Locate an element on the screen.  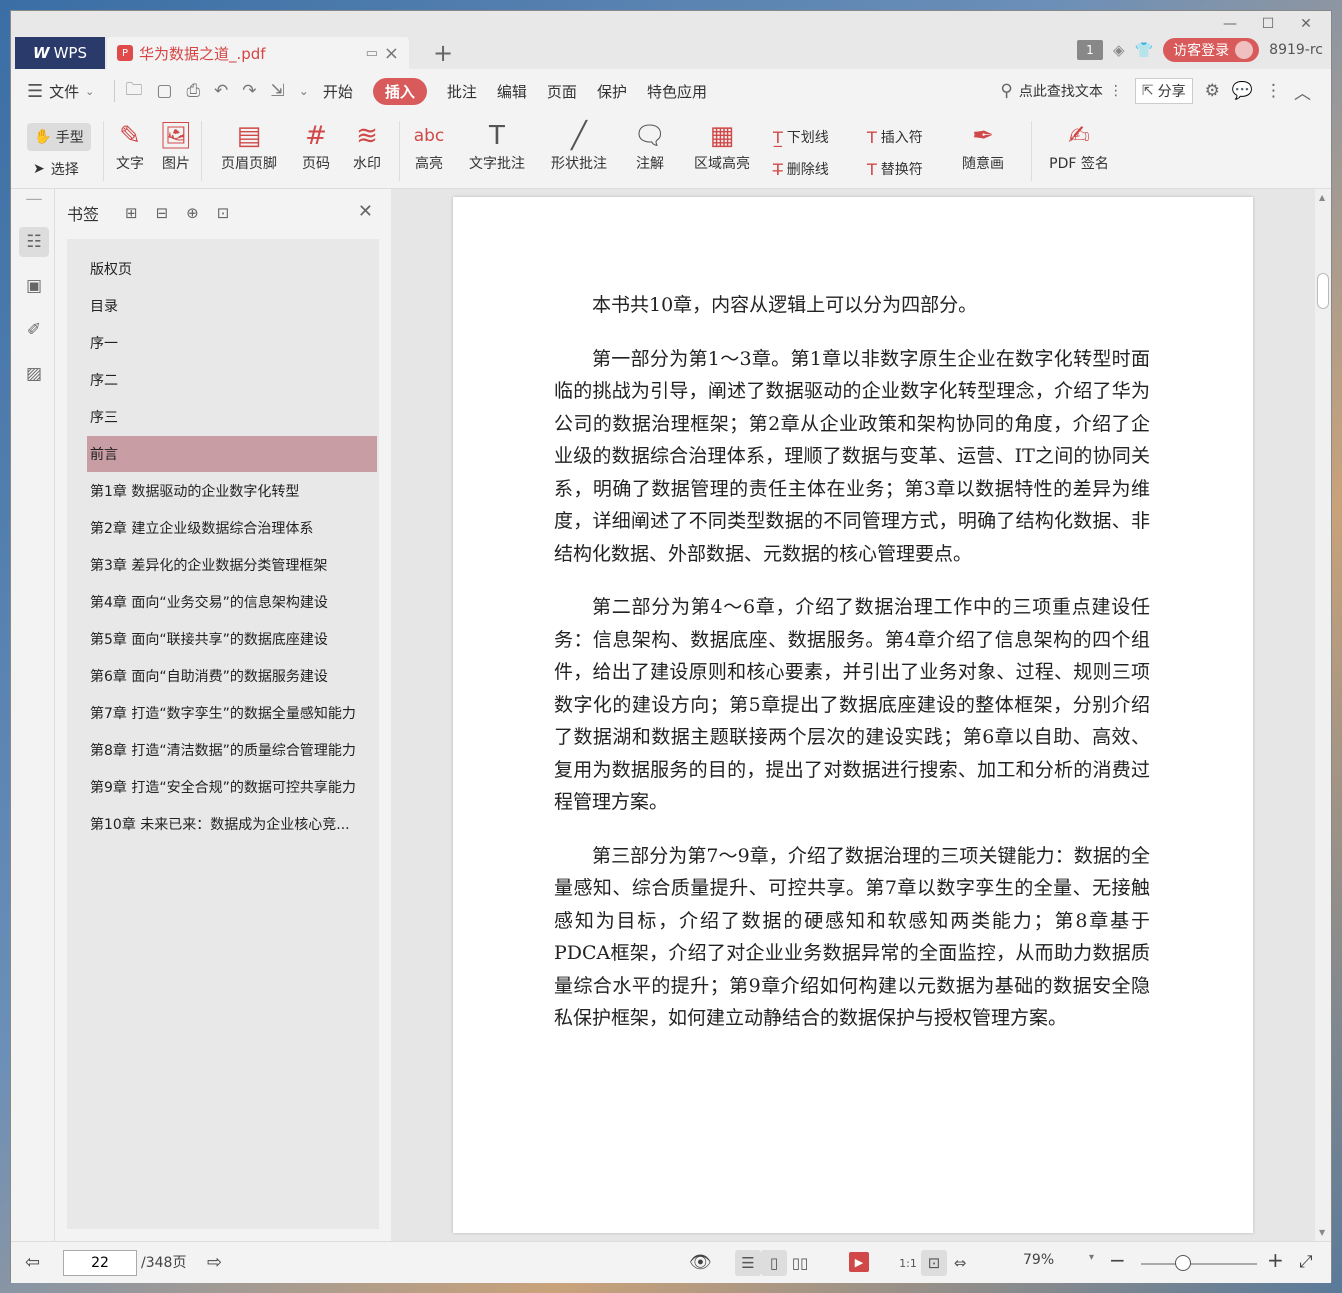
next-page-icon: ⇨ is located at coordinates (214, 1262).